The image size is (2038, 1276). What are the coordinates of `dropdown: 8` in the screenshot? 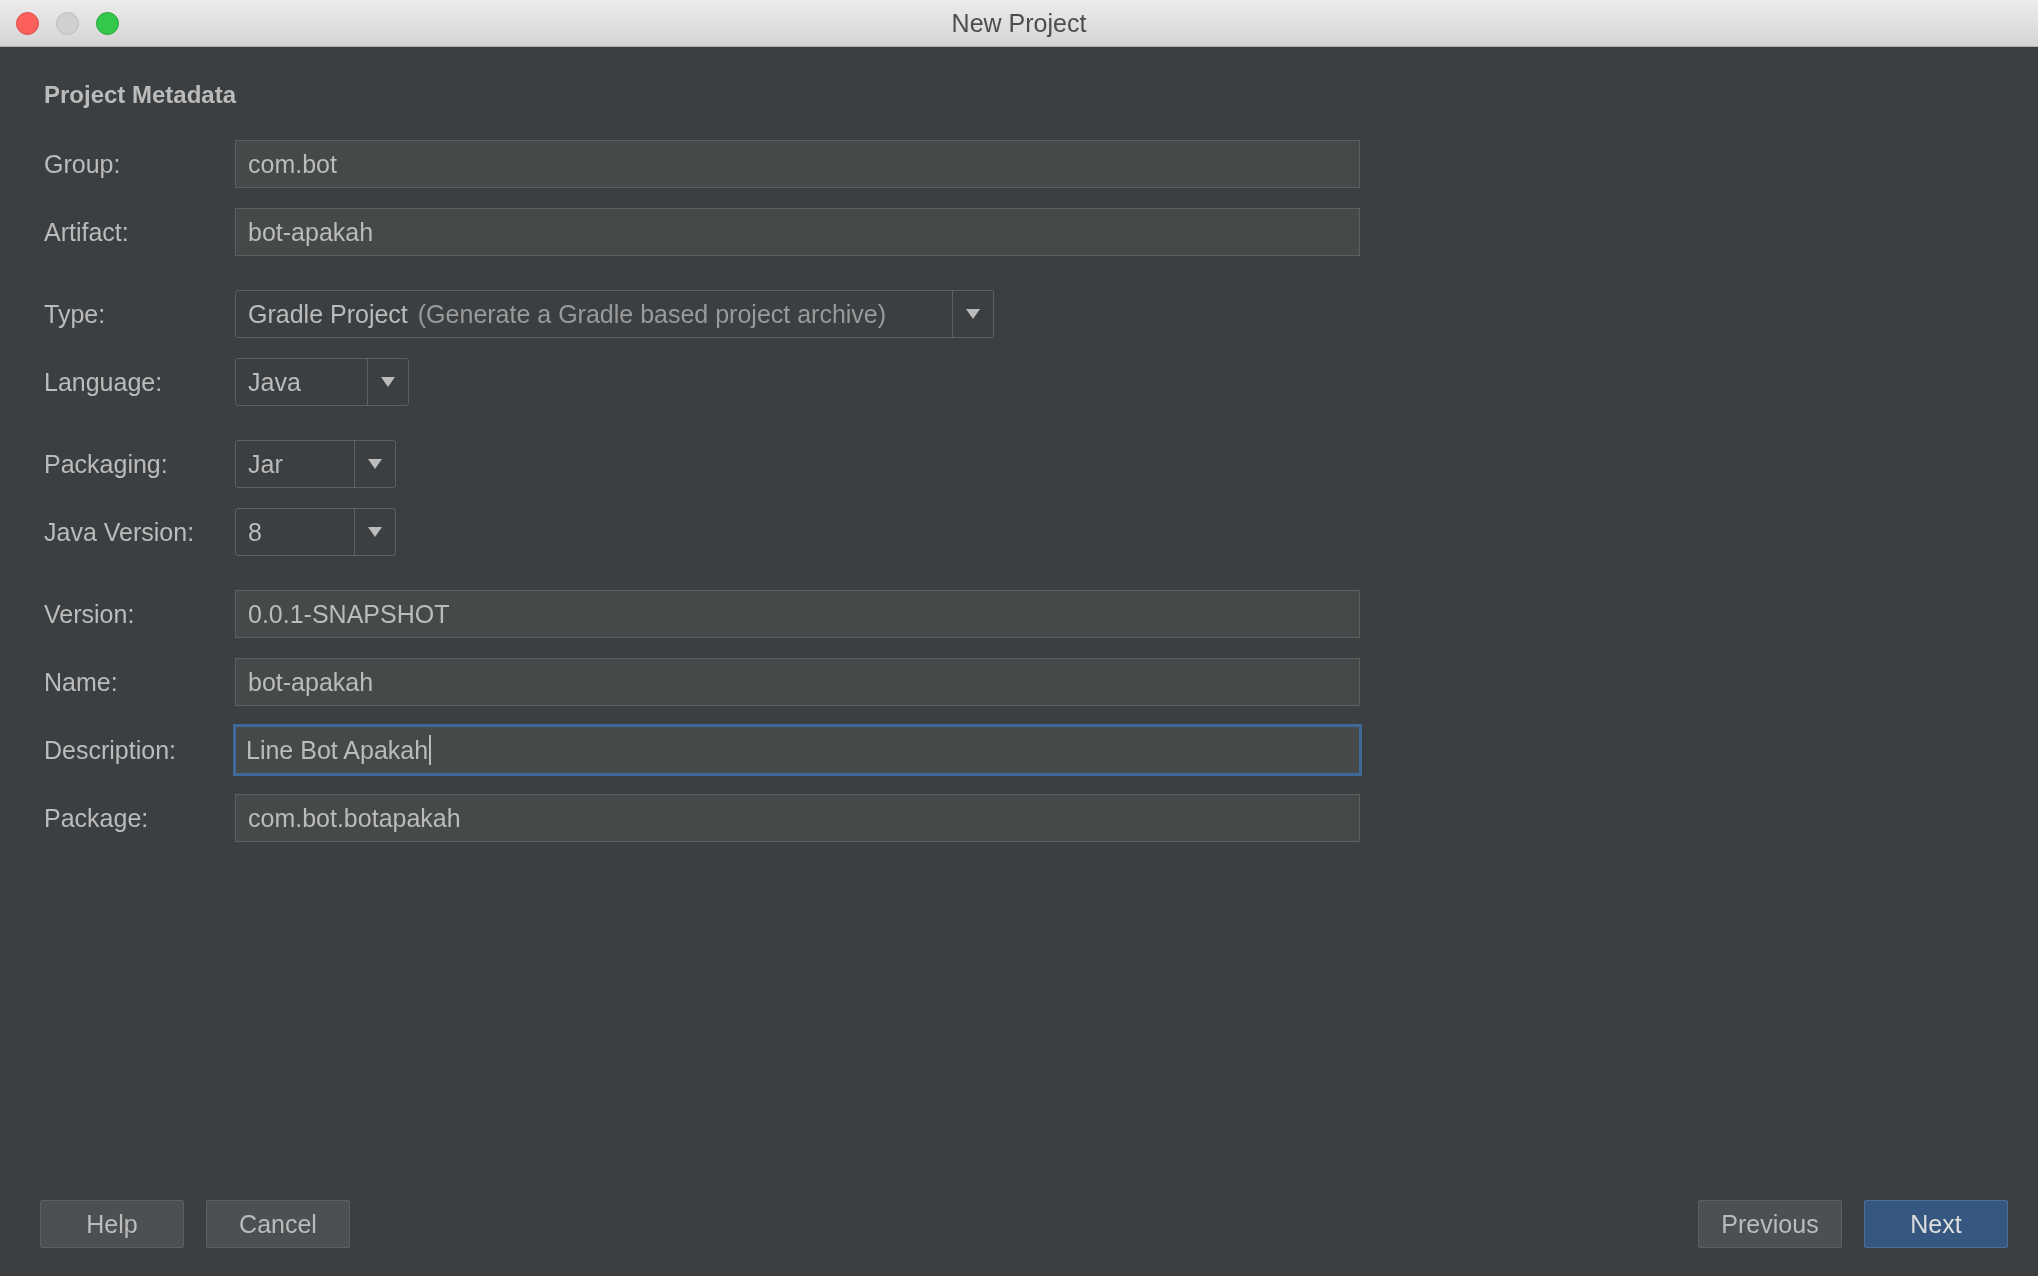 It's located at (315, 532).